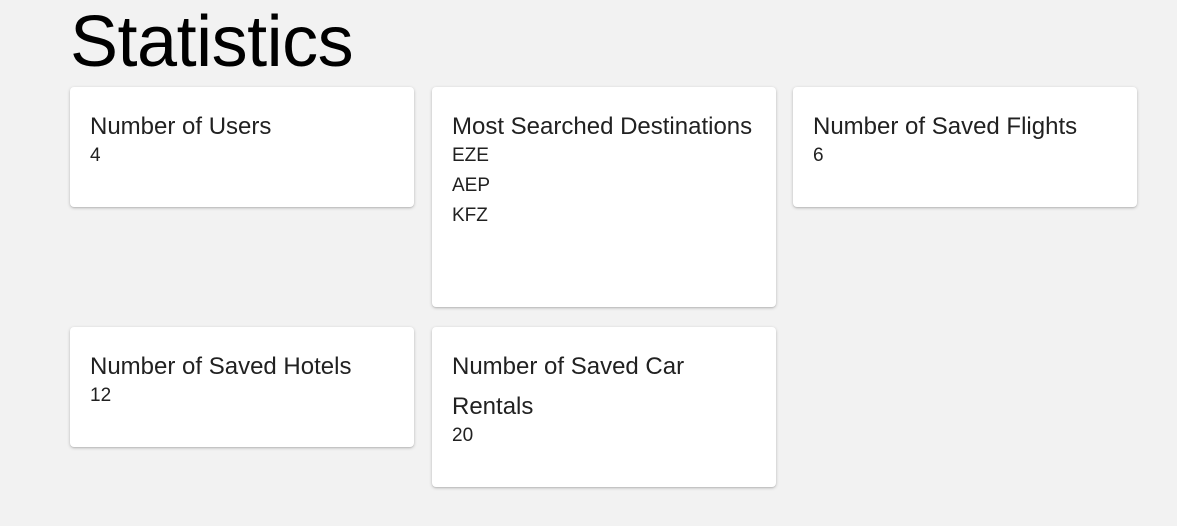 The image size is (1177, 526). What do you see at coordinates (221, 366) in the screenshot?
I see `card-title-hotels: Number of Saved Hotels` at bounding box center [221, 366].